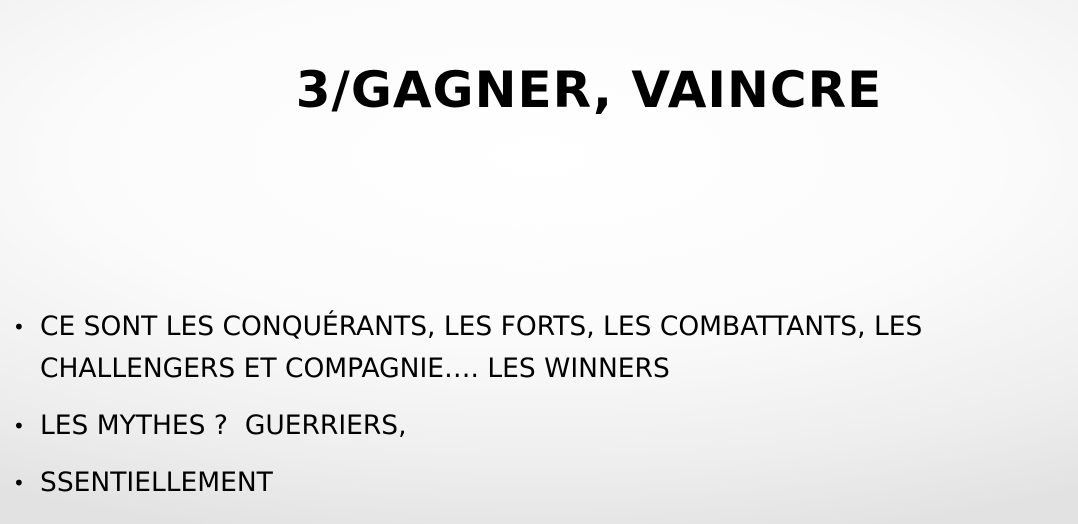  What do you see at coordinates (589, 90) in the screenshot?
I see `slide-title: 3/GAGNER, VAINCRE` at bounding box center [589, 90].